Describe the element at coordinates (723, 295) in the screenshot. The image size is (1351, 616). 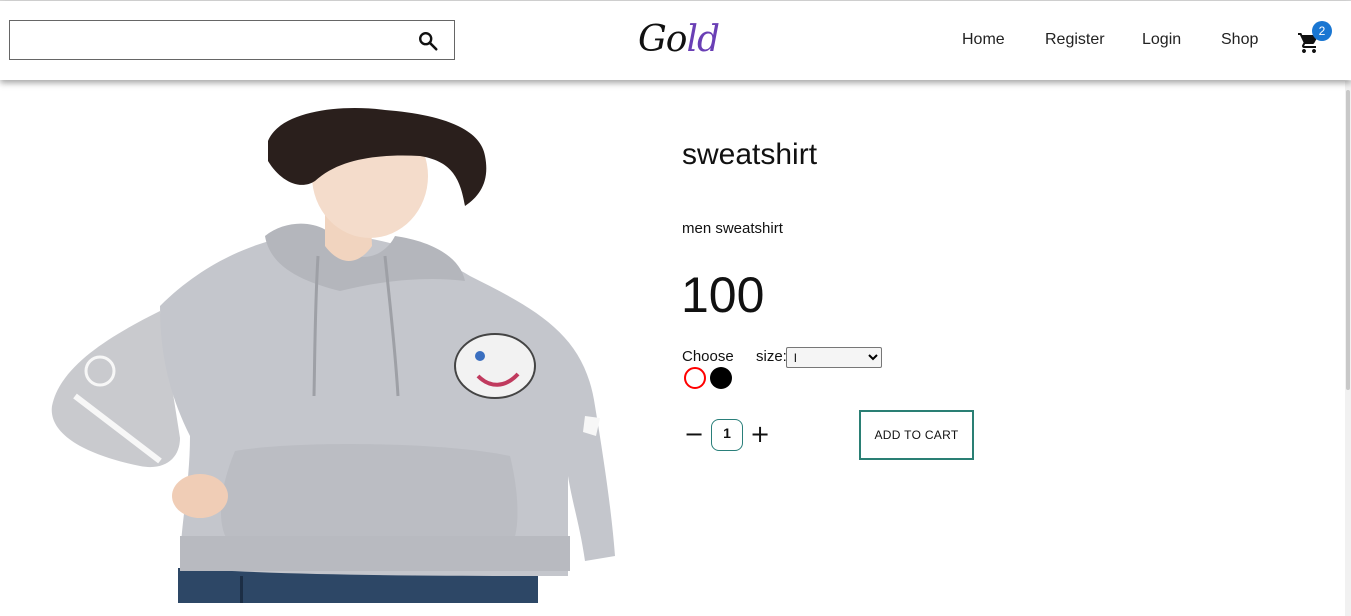
I see `product-price: 100` at that location.